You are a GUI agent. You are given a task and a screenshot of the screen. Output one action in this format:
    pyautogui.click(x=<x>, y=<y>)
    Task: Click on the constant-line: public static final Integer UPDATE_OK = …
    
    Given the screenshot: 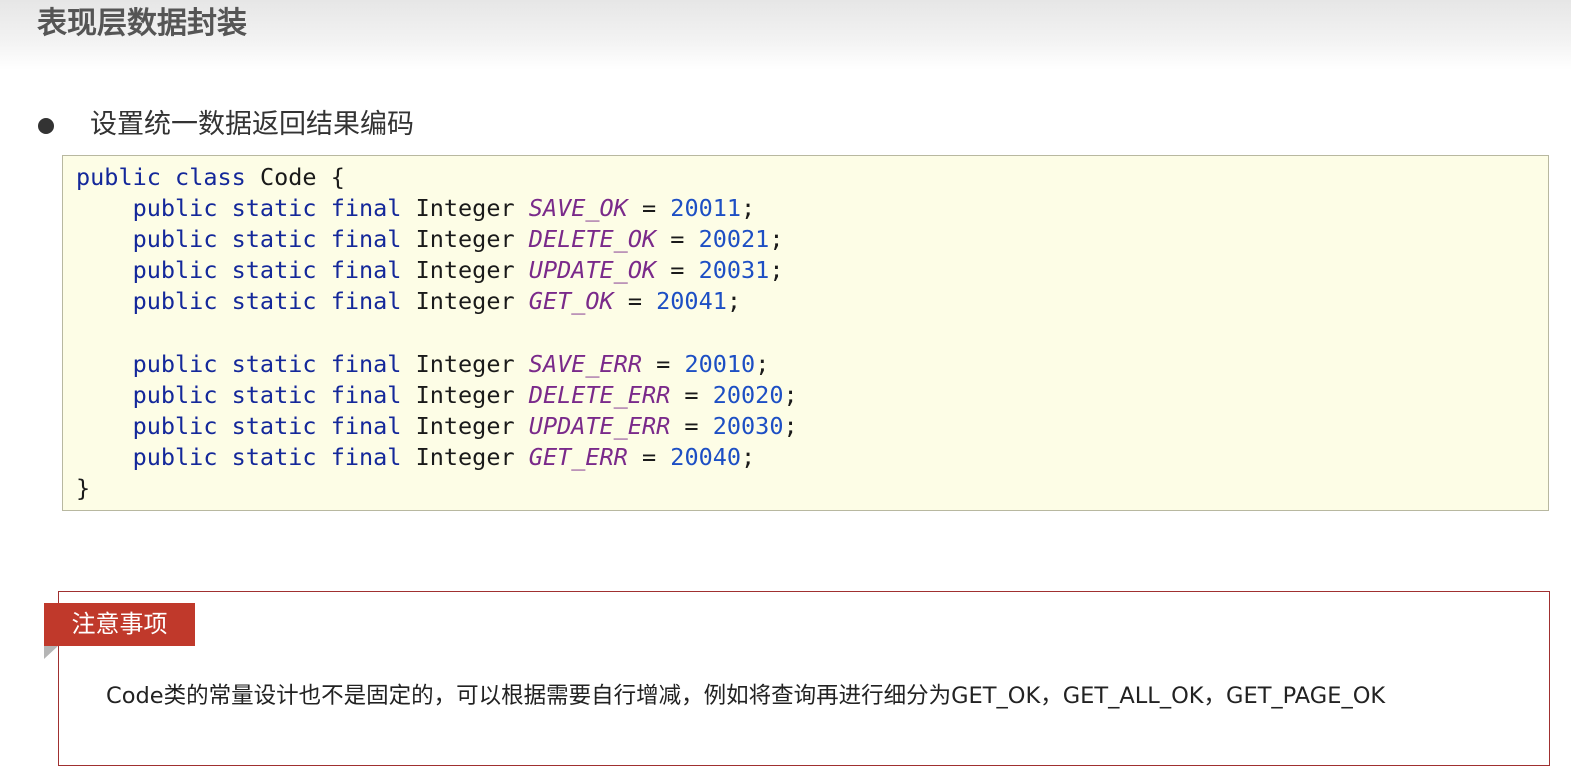 What is the action you would take?
    pyautogui.click(x=458, y=270)
    